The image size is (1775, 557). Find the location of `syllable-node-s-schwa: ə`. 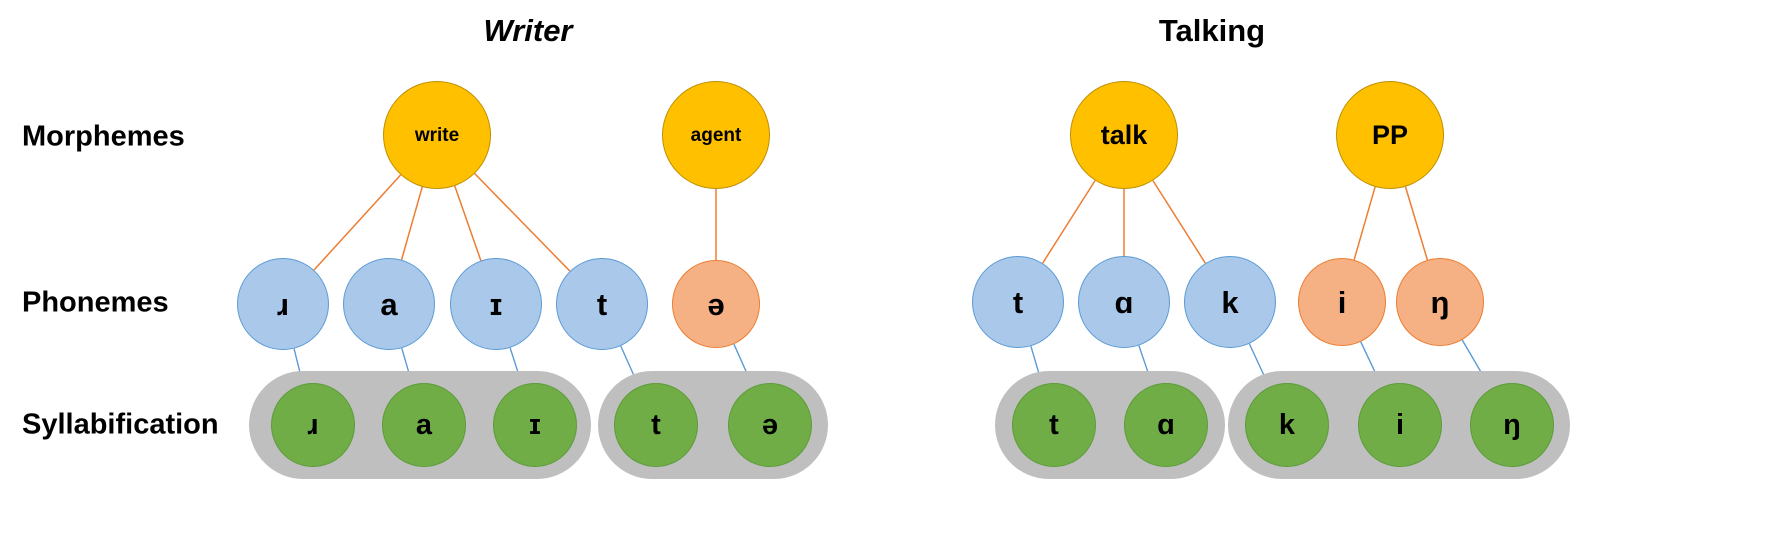

syllable-node-s-schwa: ə is located at coordinates (770, 425).